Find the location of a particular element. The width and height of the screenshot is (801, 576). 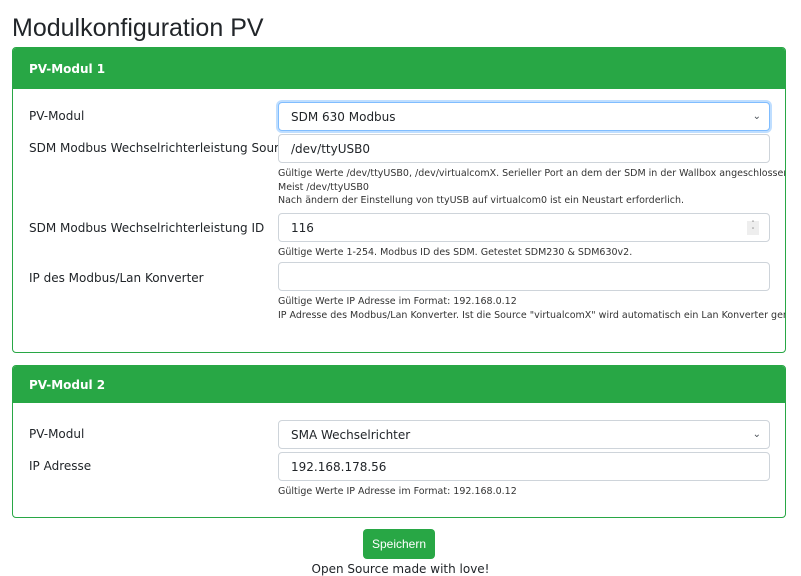

ip-label: IP Adresse is located at coordinates (60, 466).